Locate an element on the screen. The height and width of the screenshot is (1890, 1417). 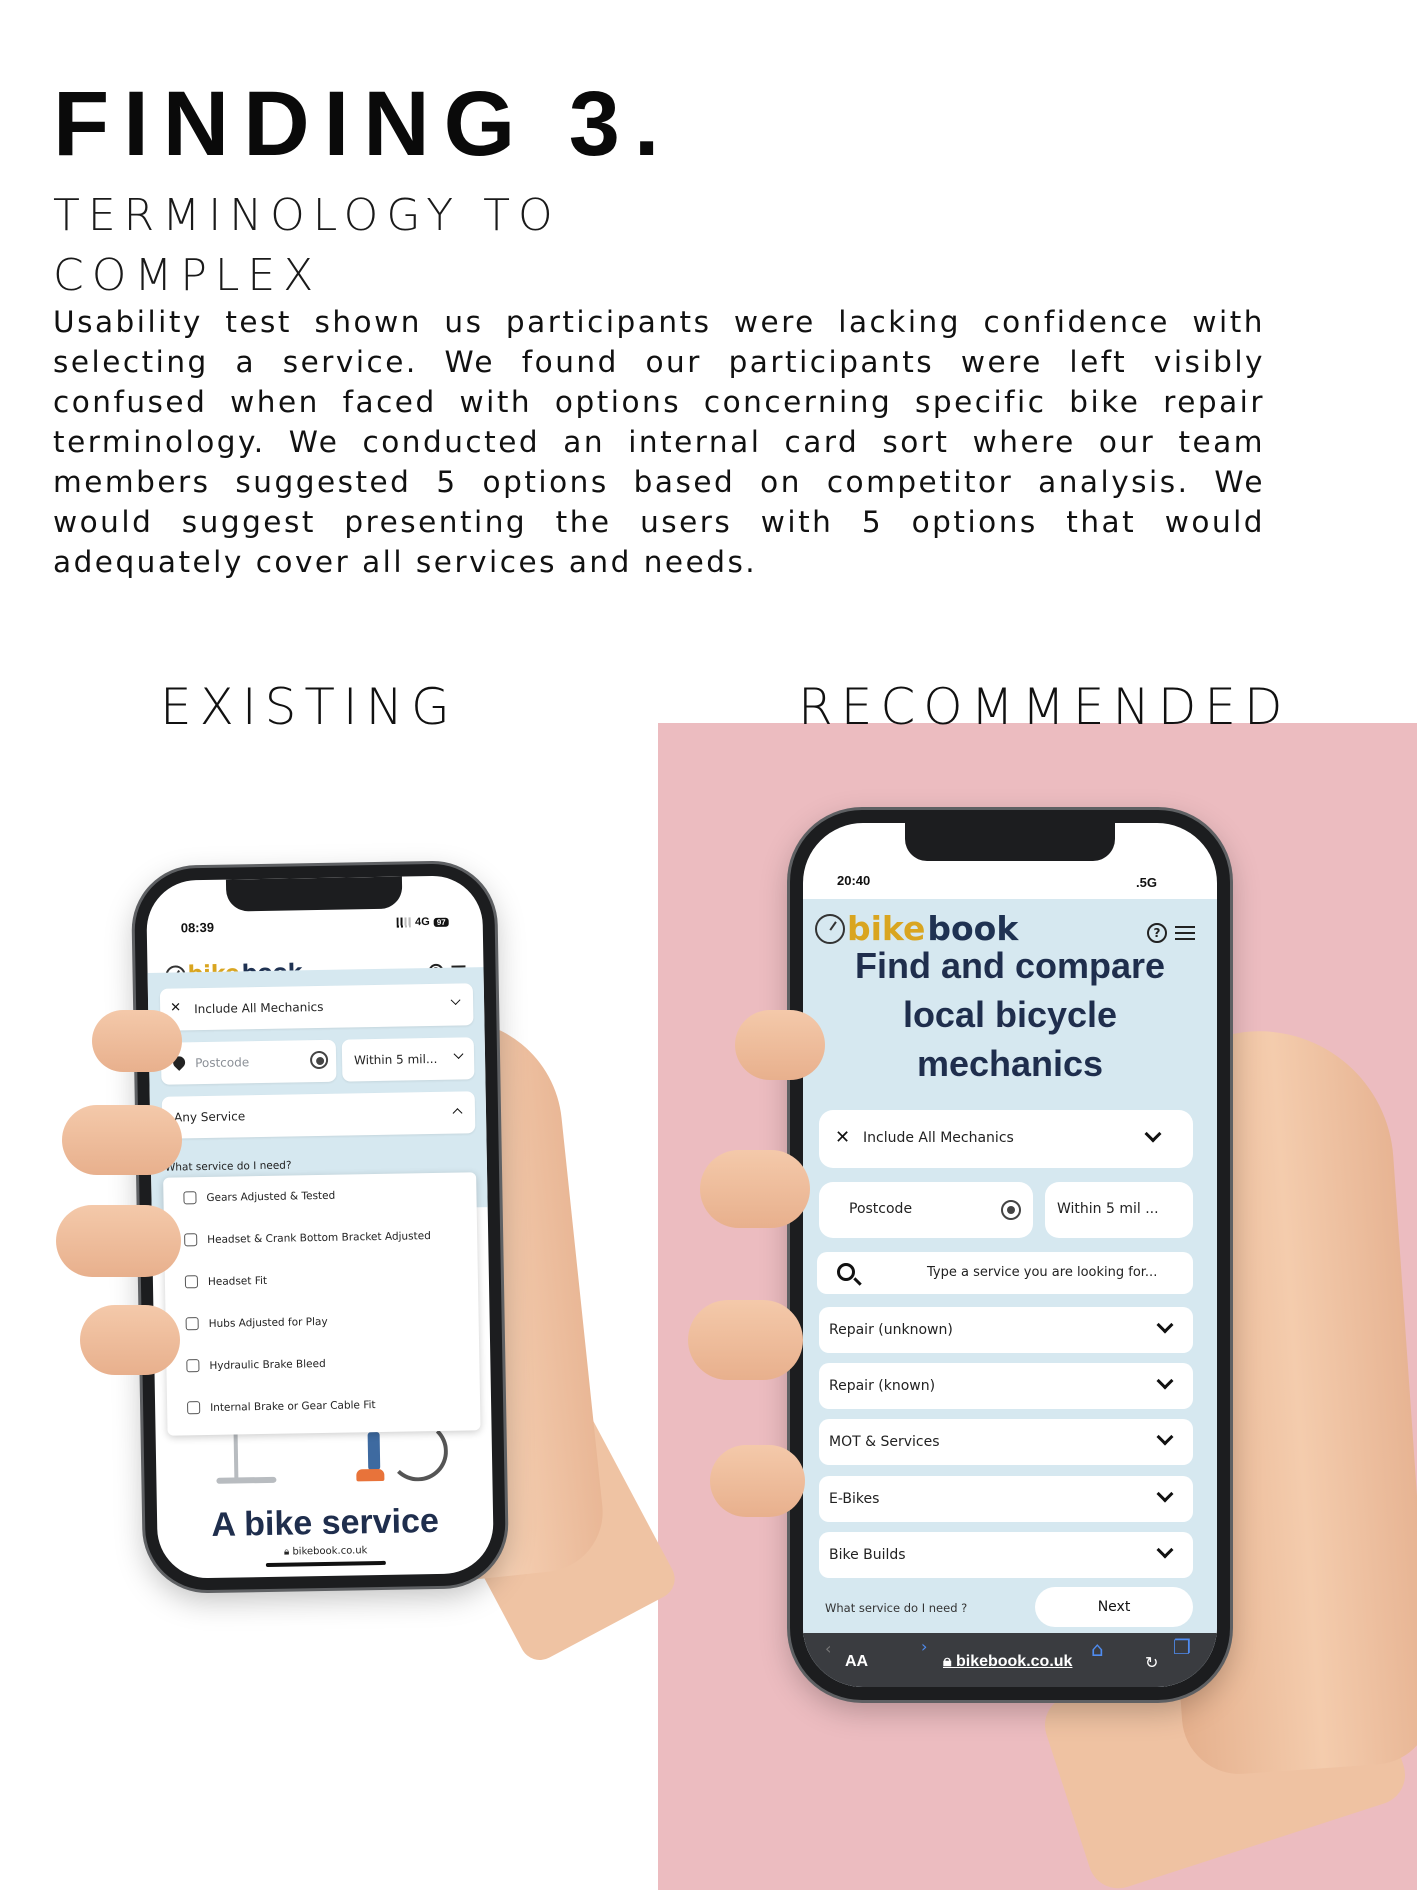
service-option: Gears Adjusted & Tested is located at coordinates (259, 1197).